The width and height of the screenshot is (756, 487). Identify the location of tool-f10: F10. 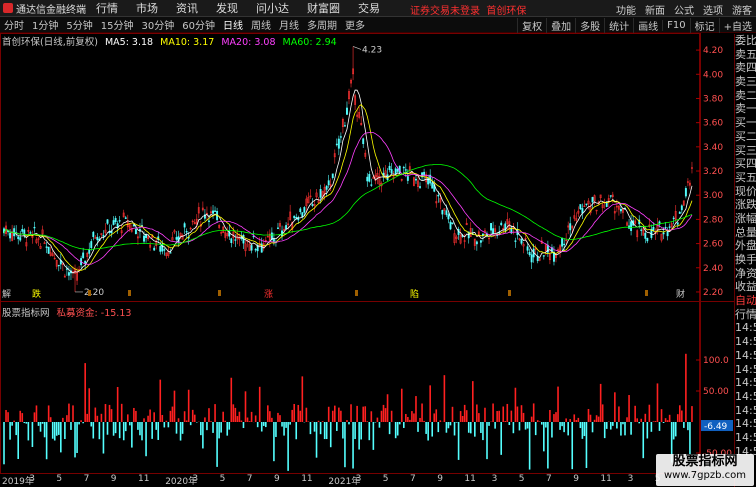
(675, 25).